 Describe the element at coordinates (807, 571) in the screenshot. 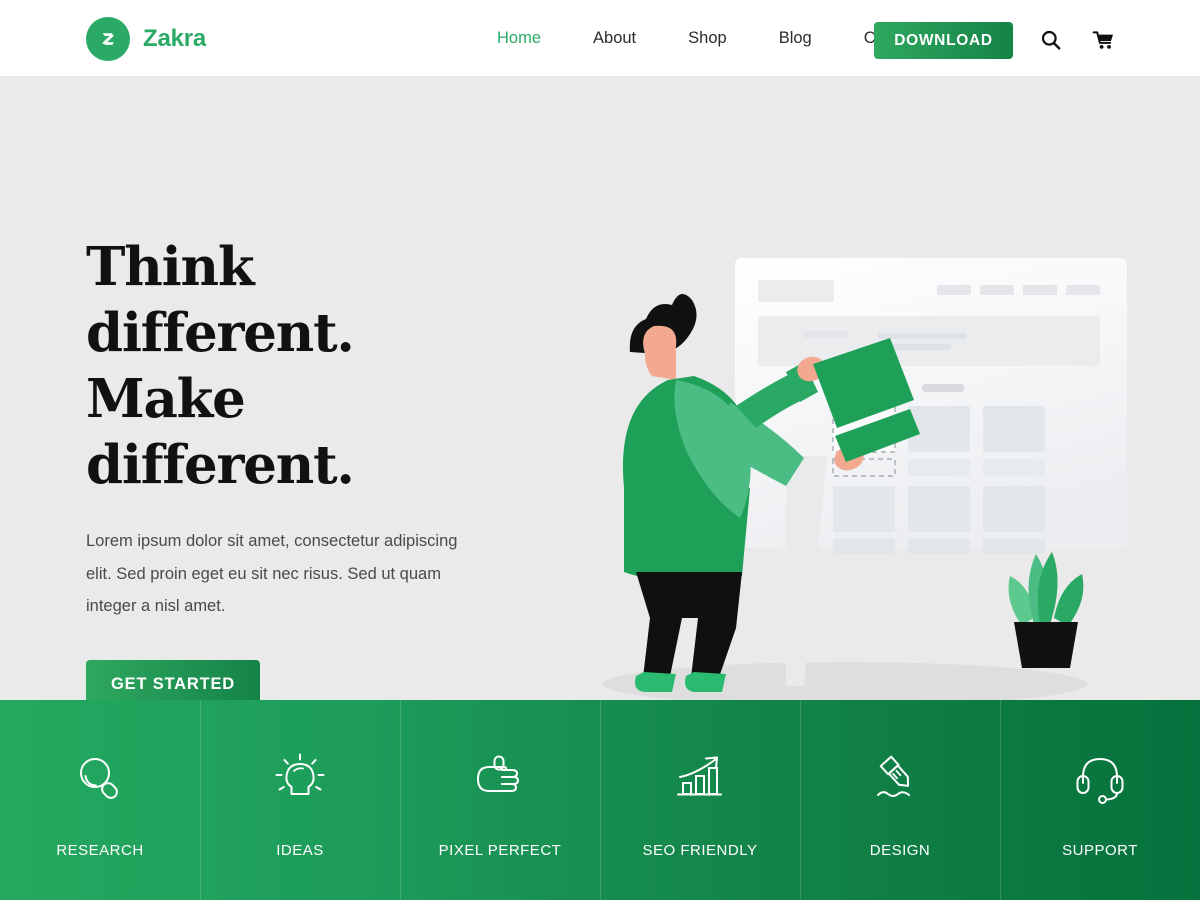

I see `pedestal` at that location.